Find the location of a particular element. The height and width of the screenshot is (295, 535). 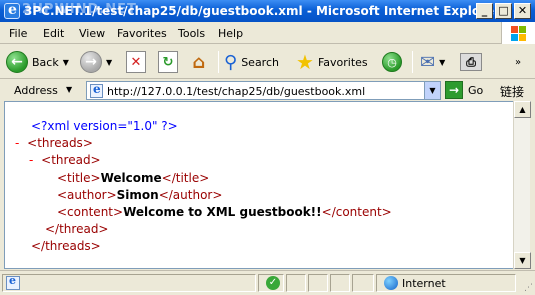

close-button: ✕ is located at coordinates (522, 11).